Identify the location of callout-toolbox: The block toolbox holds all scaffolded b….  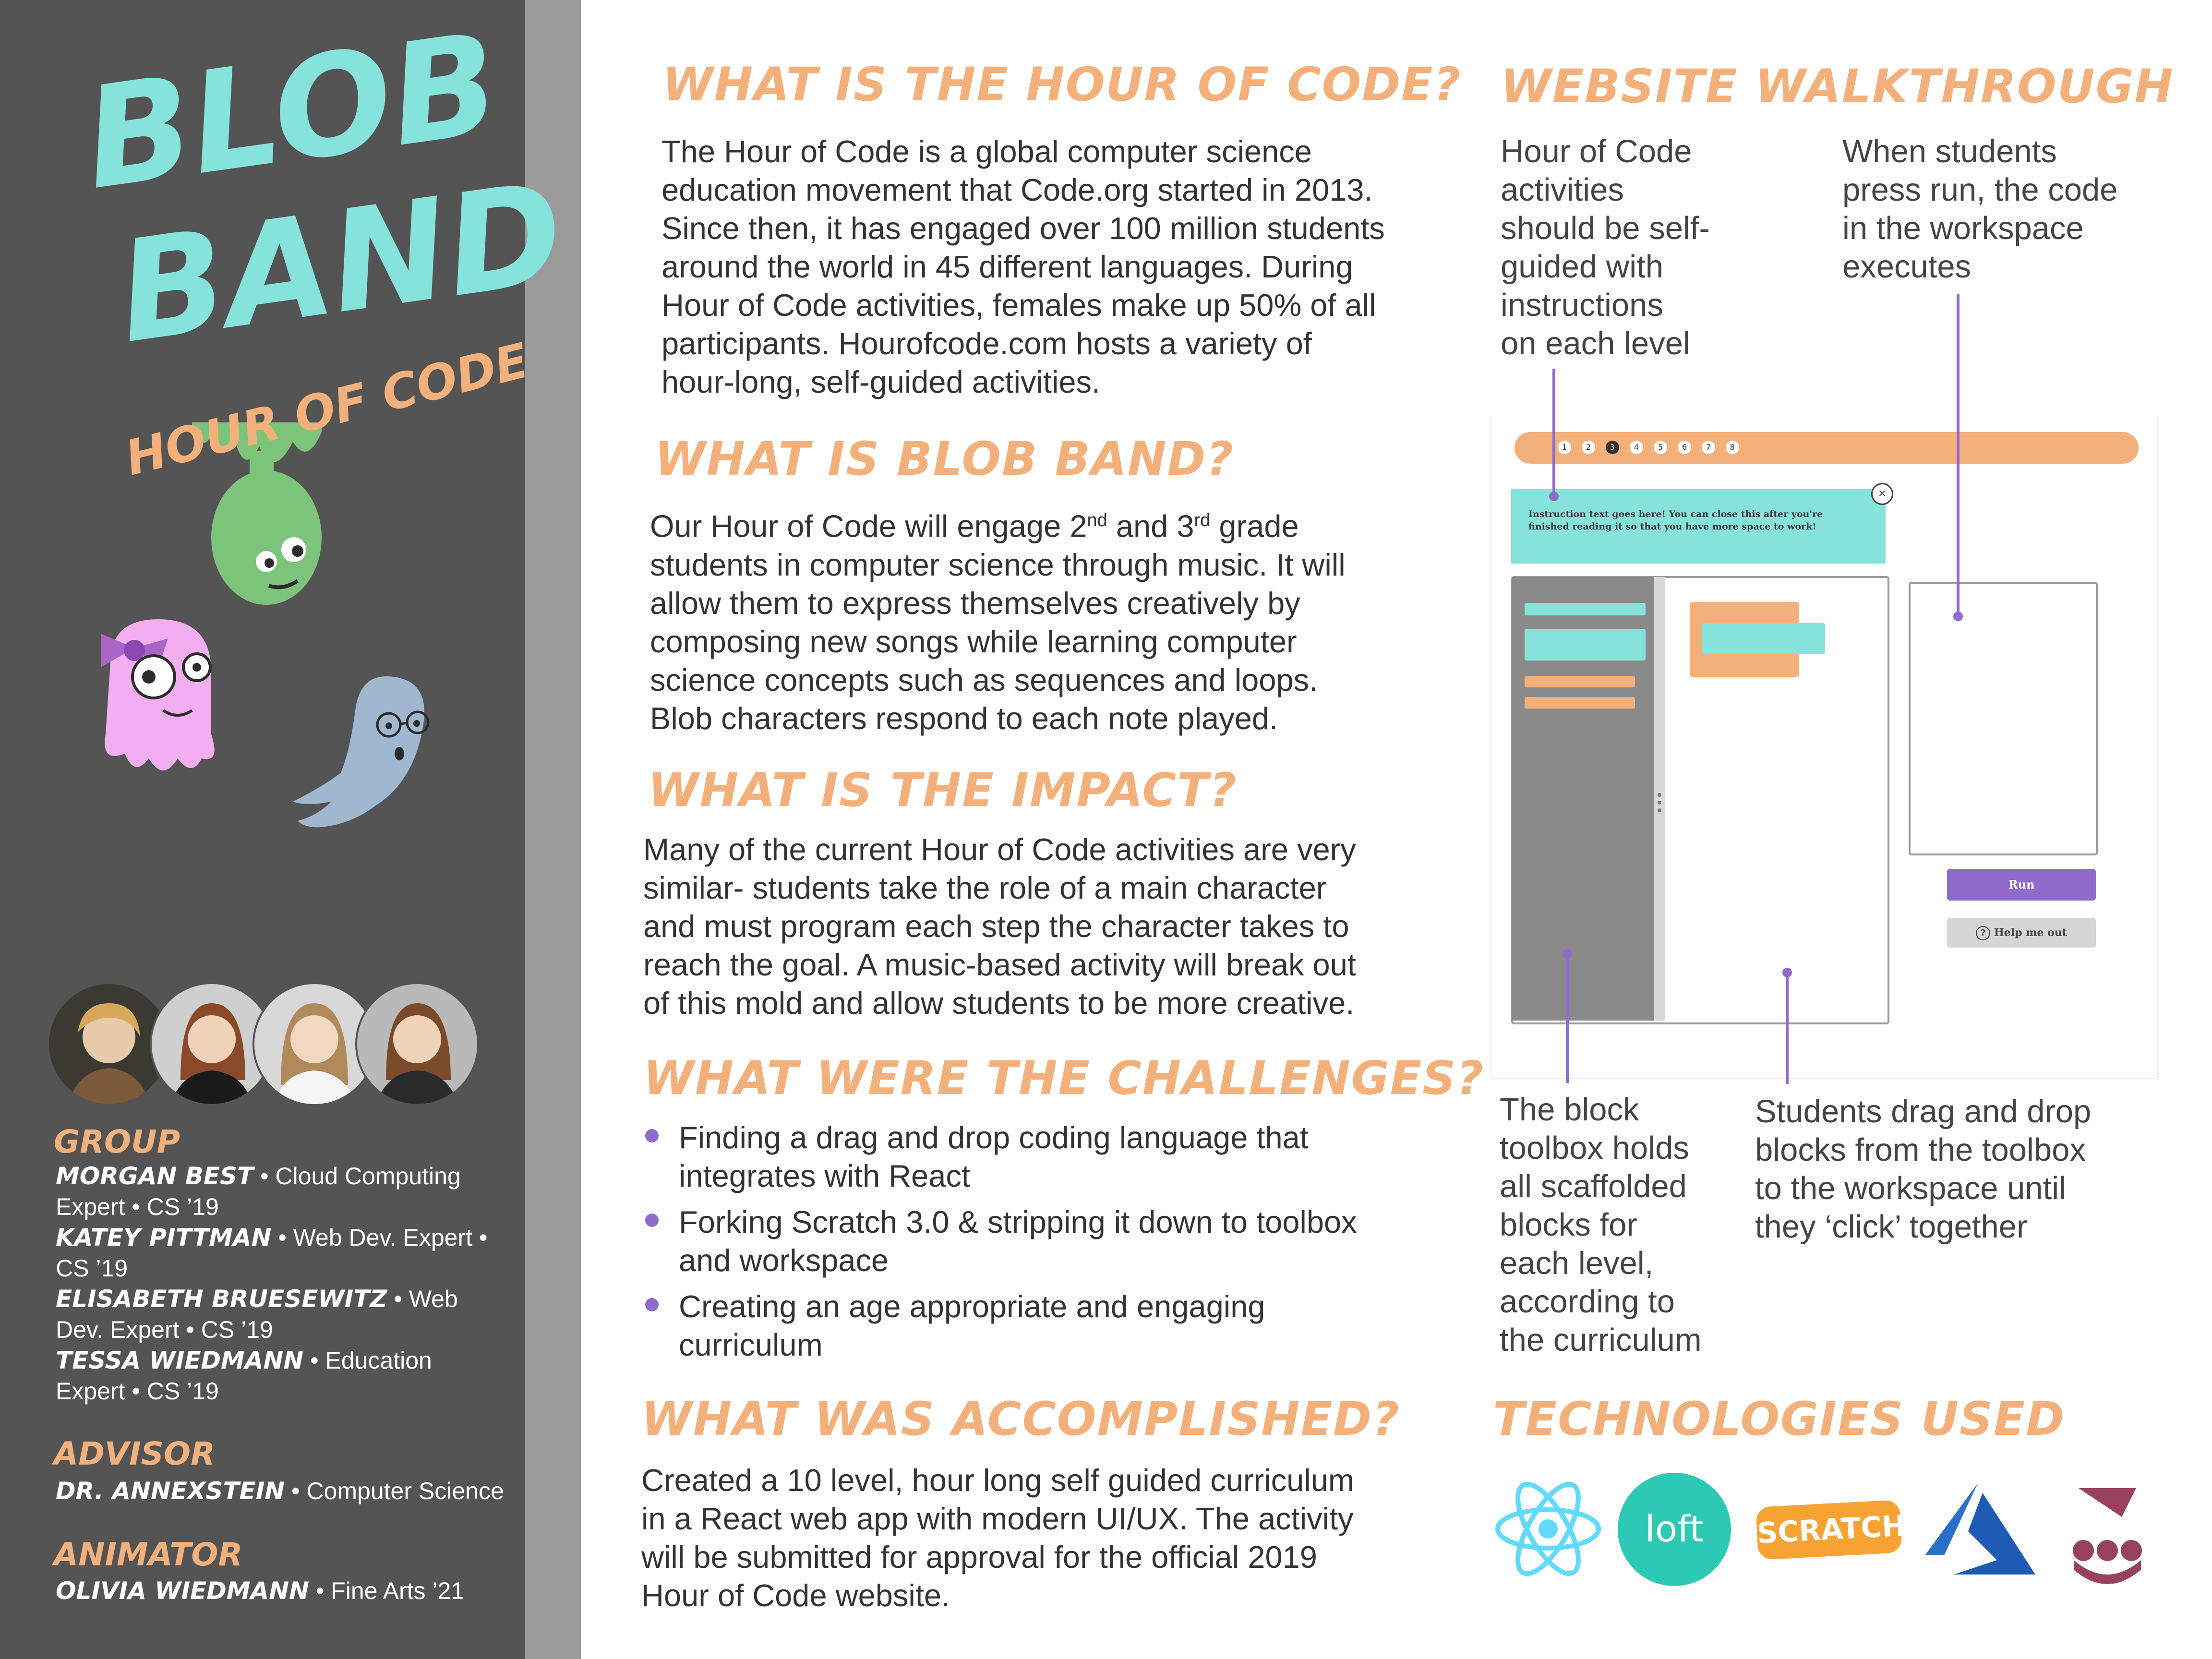
(1601, 1225).